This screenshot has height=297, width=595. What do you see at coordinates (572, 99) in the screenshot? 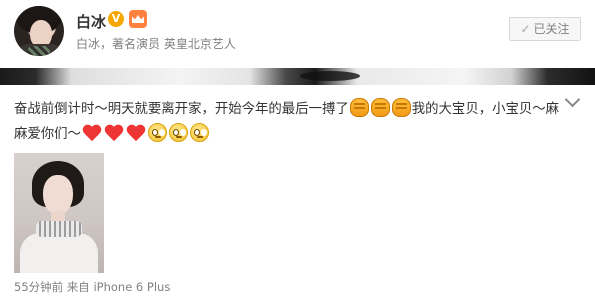
I see `chevron-down-icon` at bounding box center [572, 99].